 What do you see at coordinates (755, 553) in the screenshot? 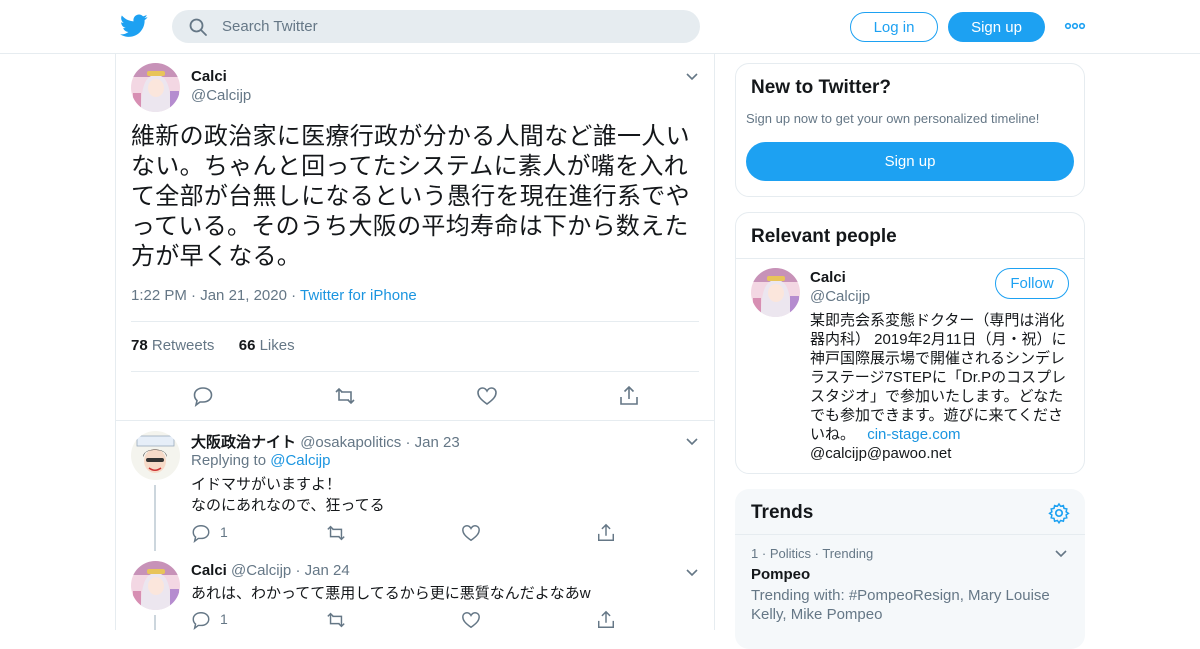
I see `trend-rank: 1` at bounding box center [755, 553].